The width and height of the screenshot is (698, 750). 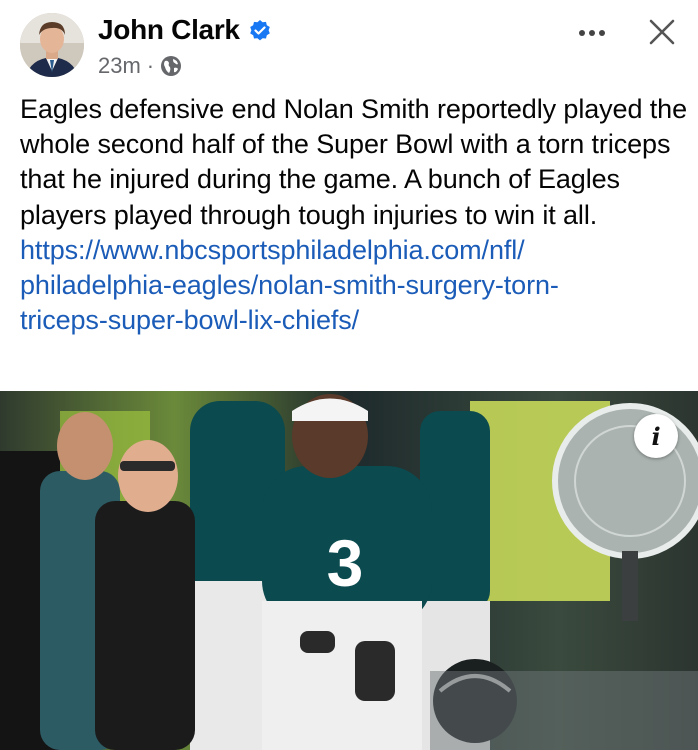 I want to click on globe-icon, so click(x=171, y=66).